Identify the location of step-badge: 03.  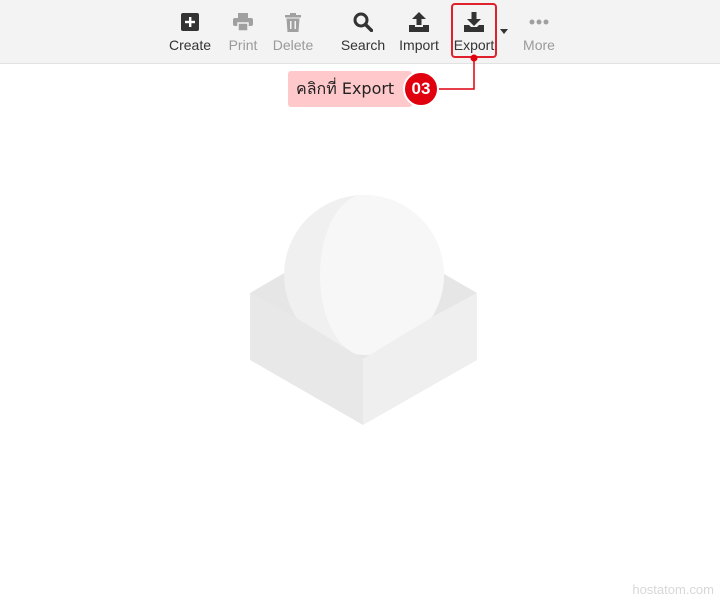
(421, 89).